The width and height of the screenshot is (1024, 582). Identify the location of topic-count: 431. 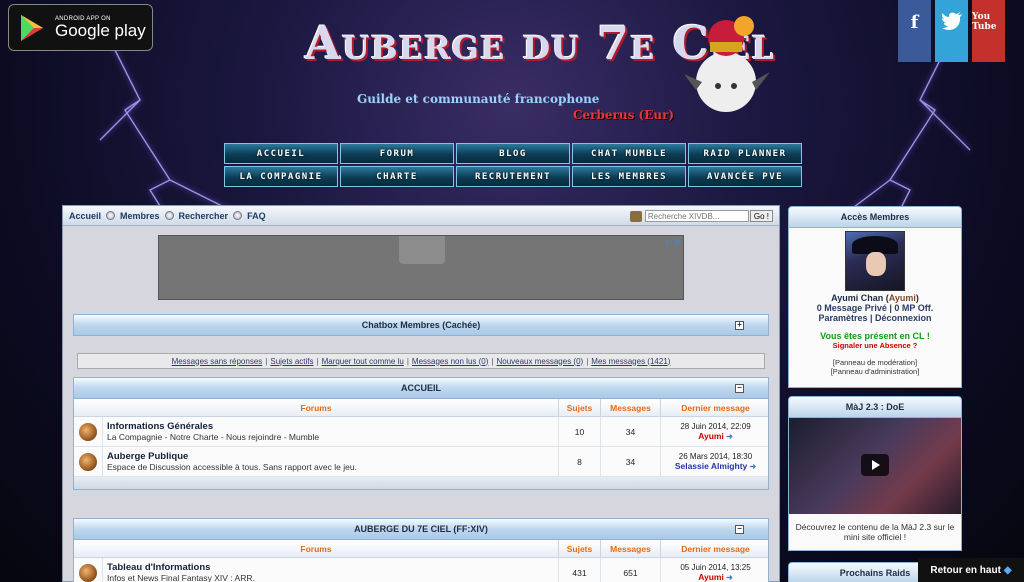
(579, 570).